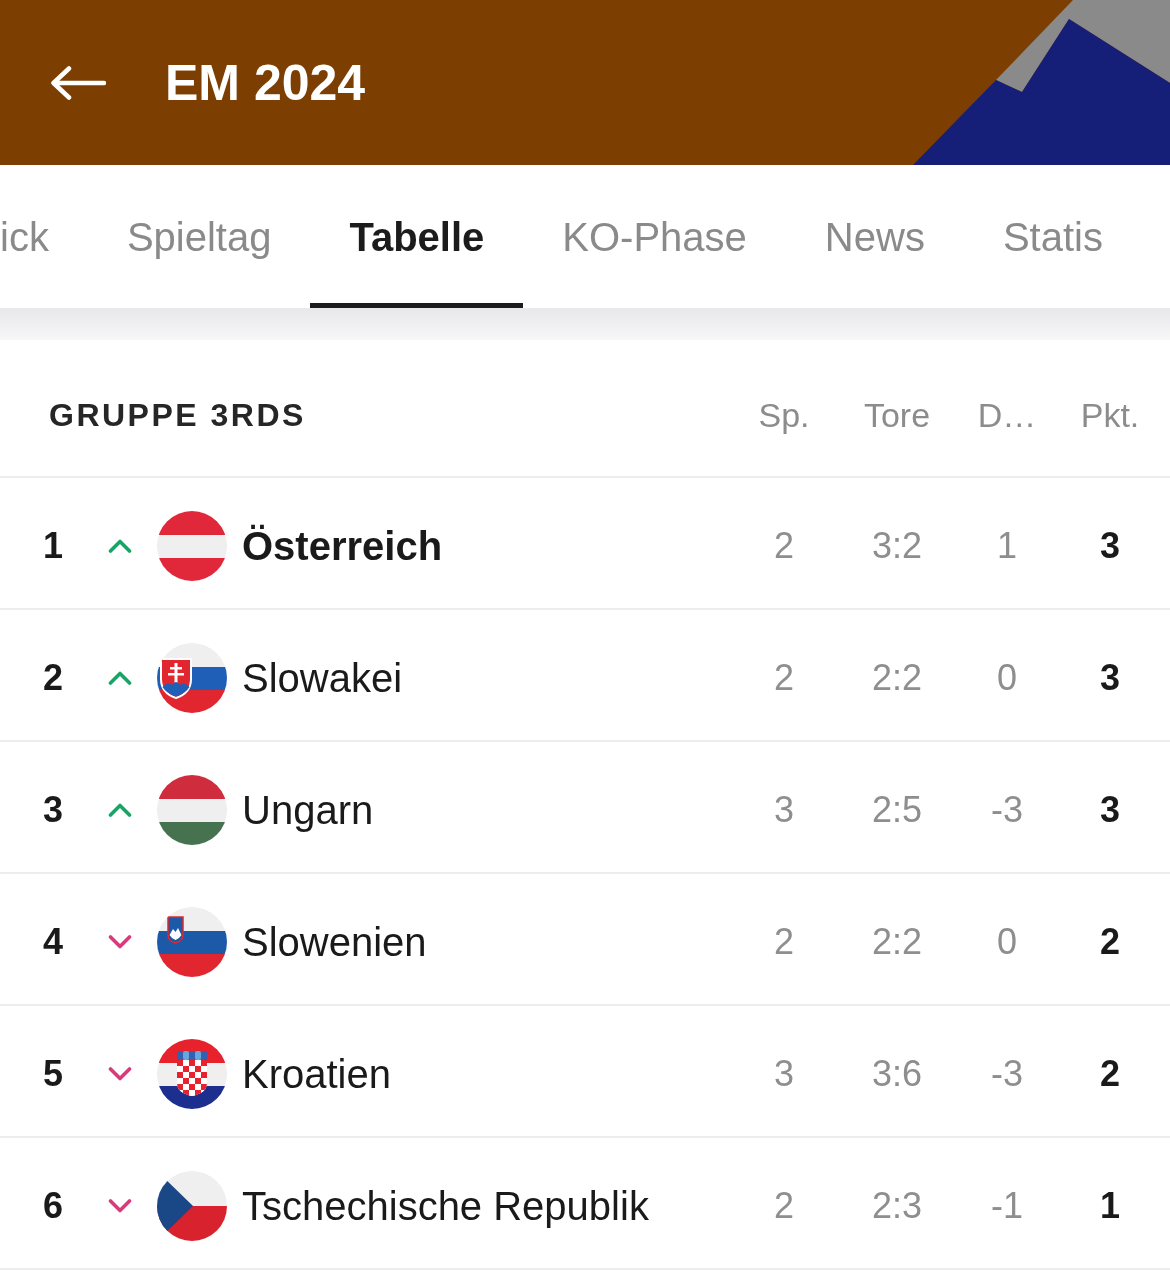  What do you see at coordinates (192, 546) in the screenshot?
I see `austria-flag-icon` at bounding box center [192, 546].